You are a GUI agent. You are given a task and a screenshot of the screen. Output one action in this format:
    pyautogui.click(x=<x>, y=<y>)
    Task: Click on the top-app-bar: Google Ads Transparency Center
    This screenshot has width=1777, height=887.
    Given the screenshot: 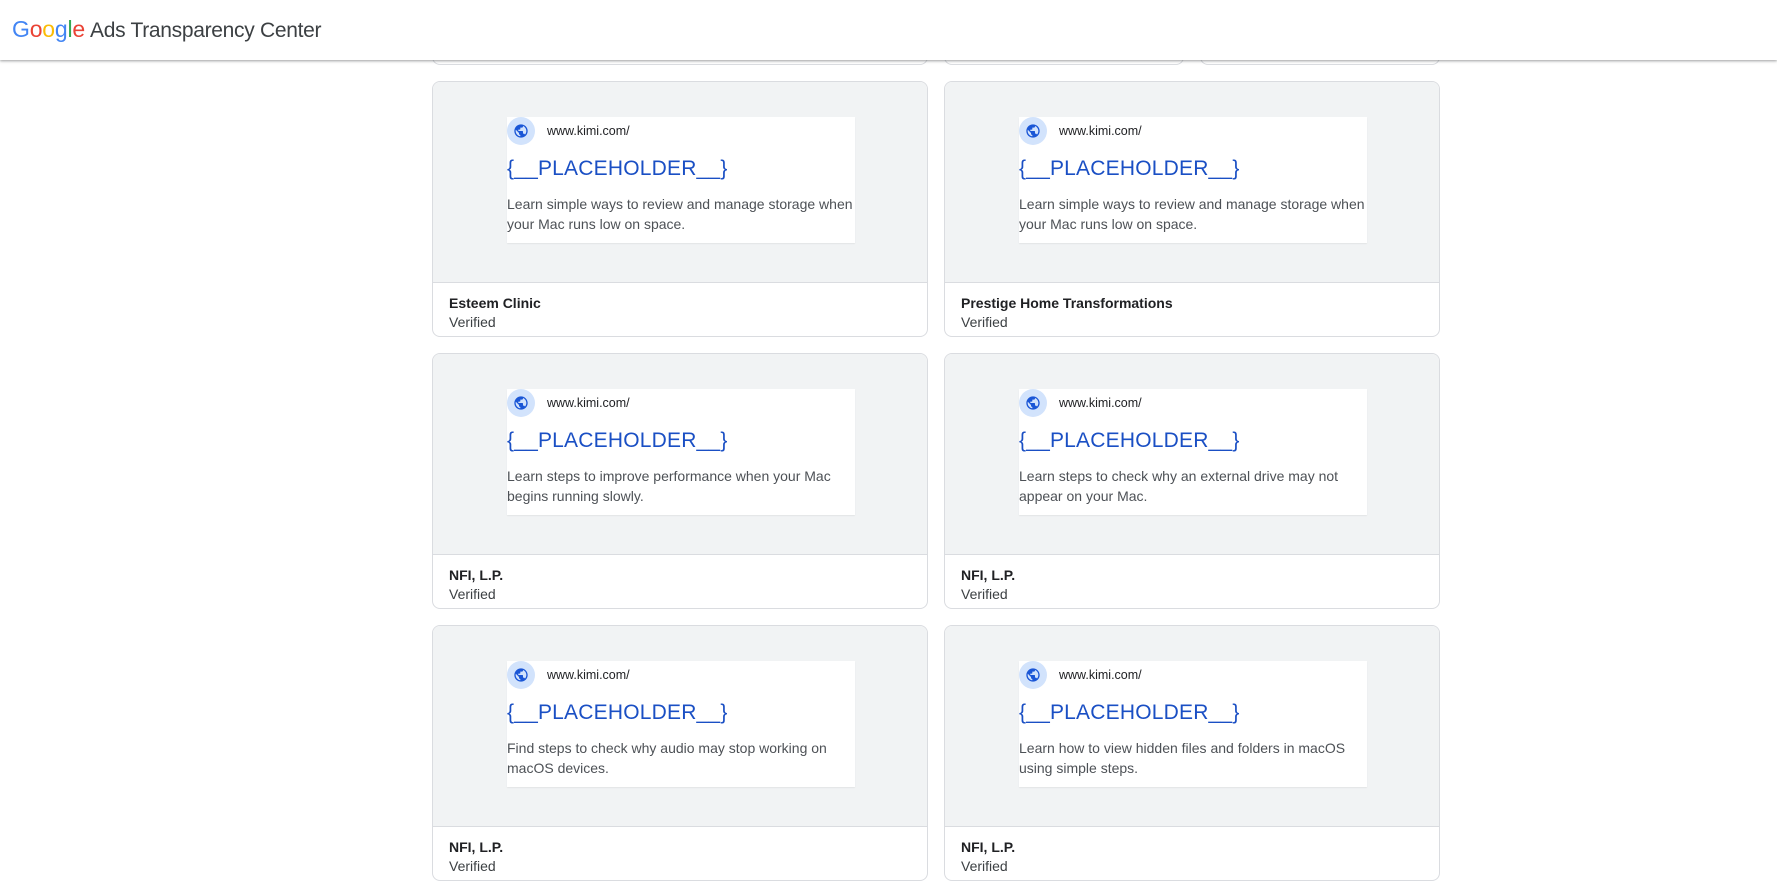 What is the action you would take?
    pyautogui.click(x=888, y=30)
    